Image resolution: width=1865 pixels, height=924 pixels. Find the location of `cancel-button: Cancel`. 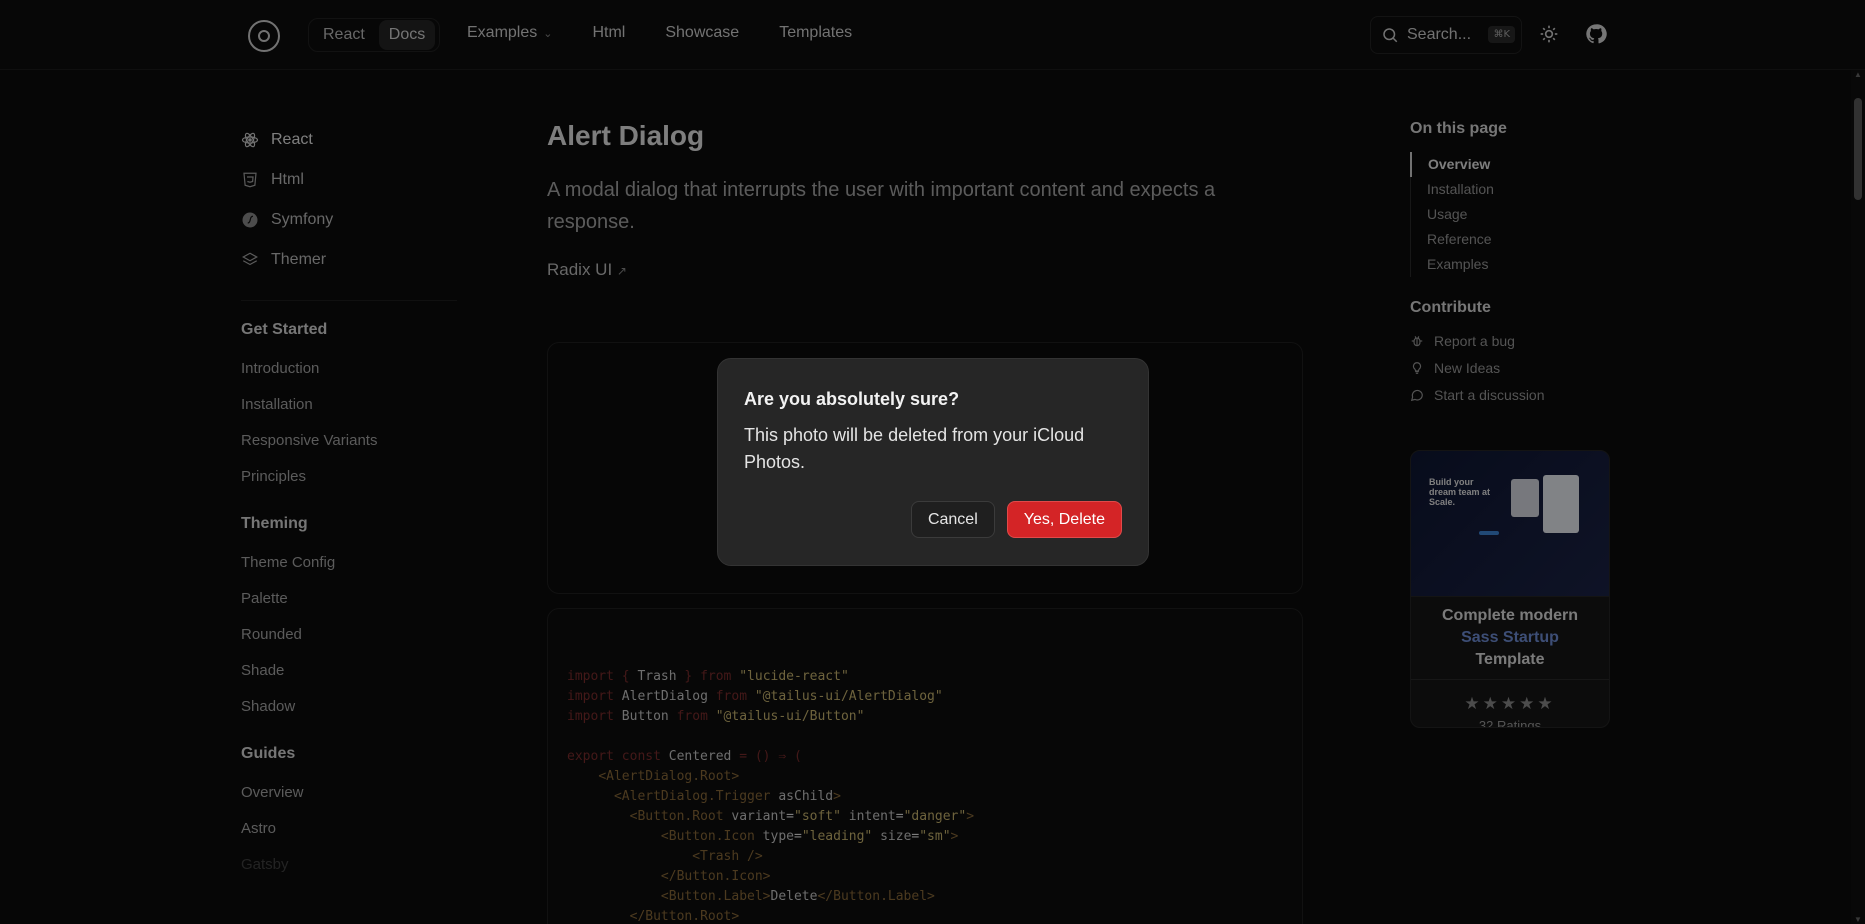

cancel-button: Cancel is located at coordinates (952, 519).